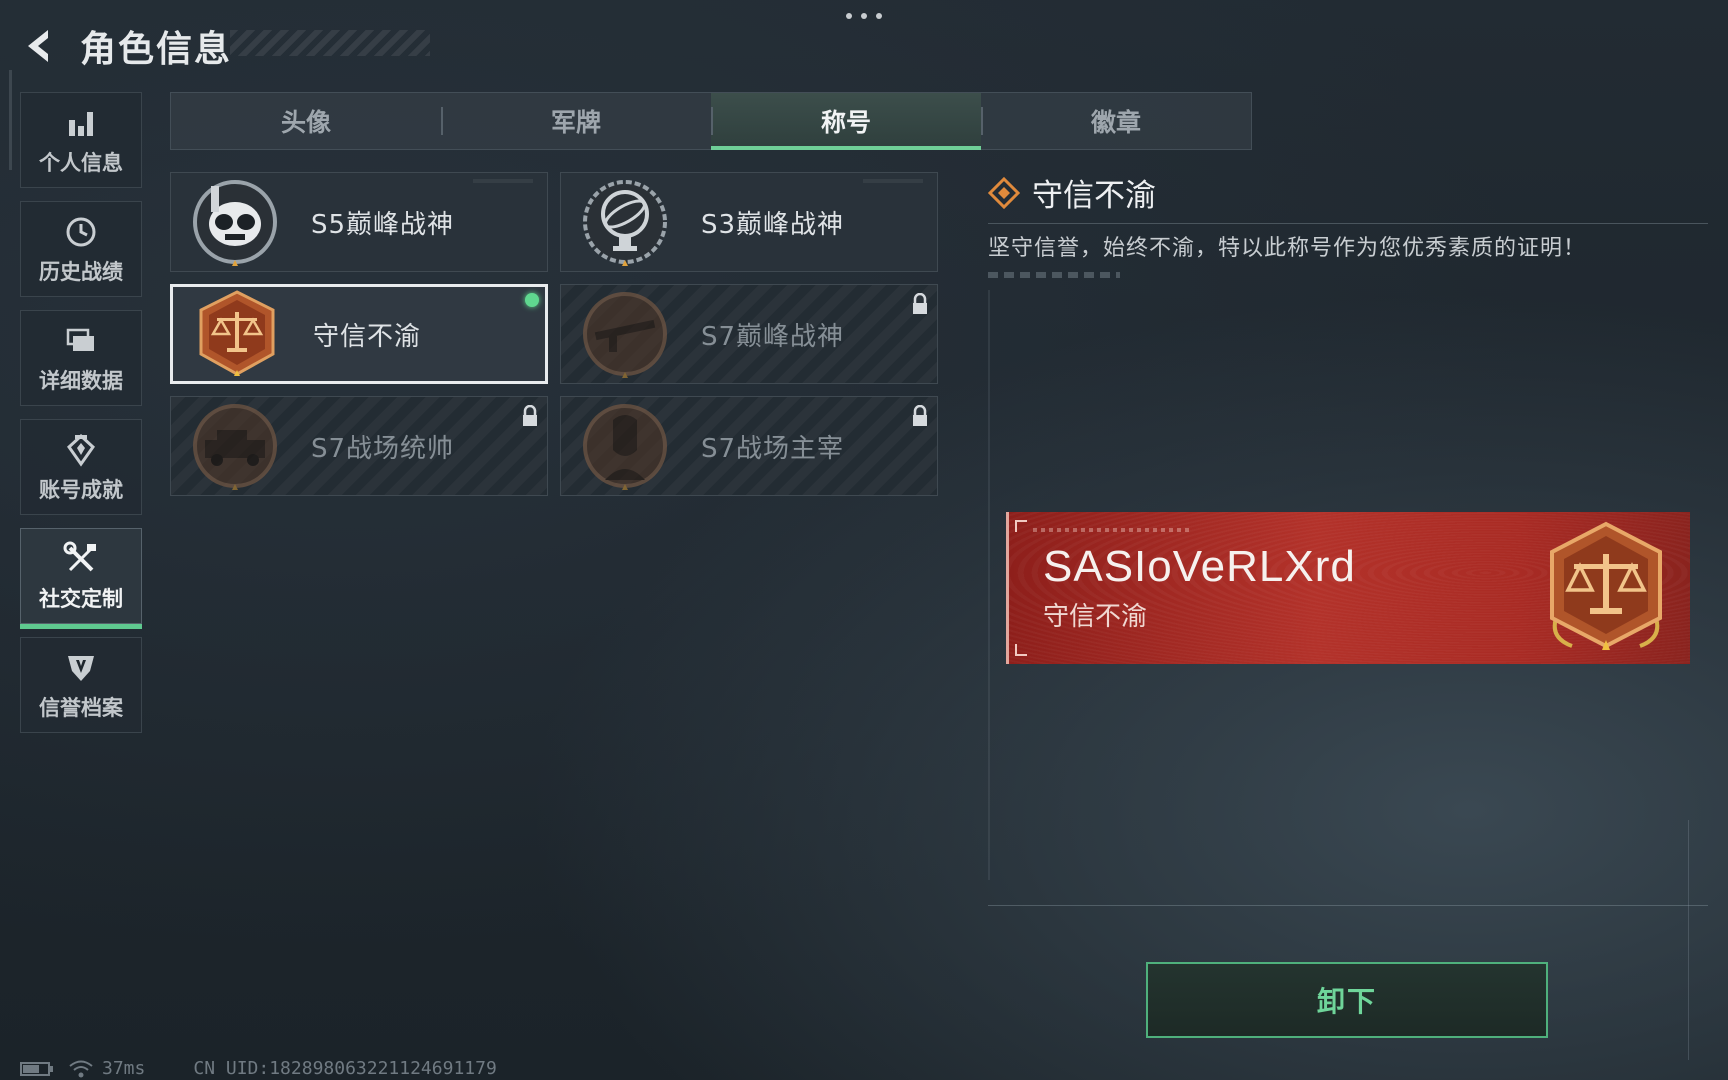 This screenshot has width=1728, height=1080. I want to click on vehicle-badge-icon, so click(235, 447).